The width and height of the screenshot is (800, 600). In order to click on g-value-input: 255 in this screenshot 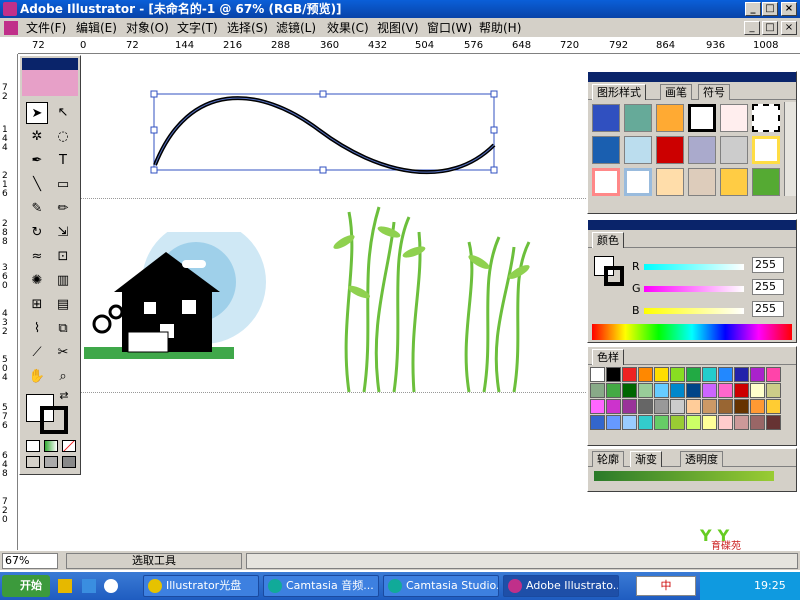, I will do `click(768, 287)`.